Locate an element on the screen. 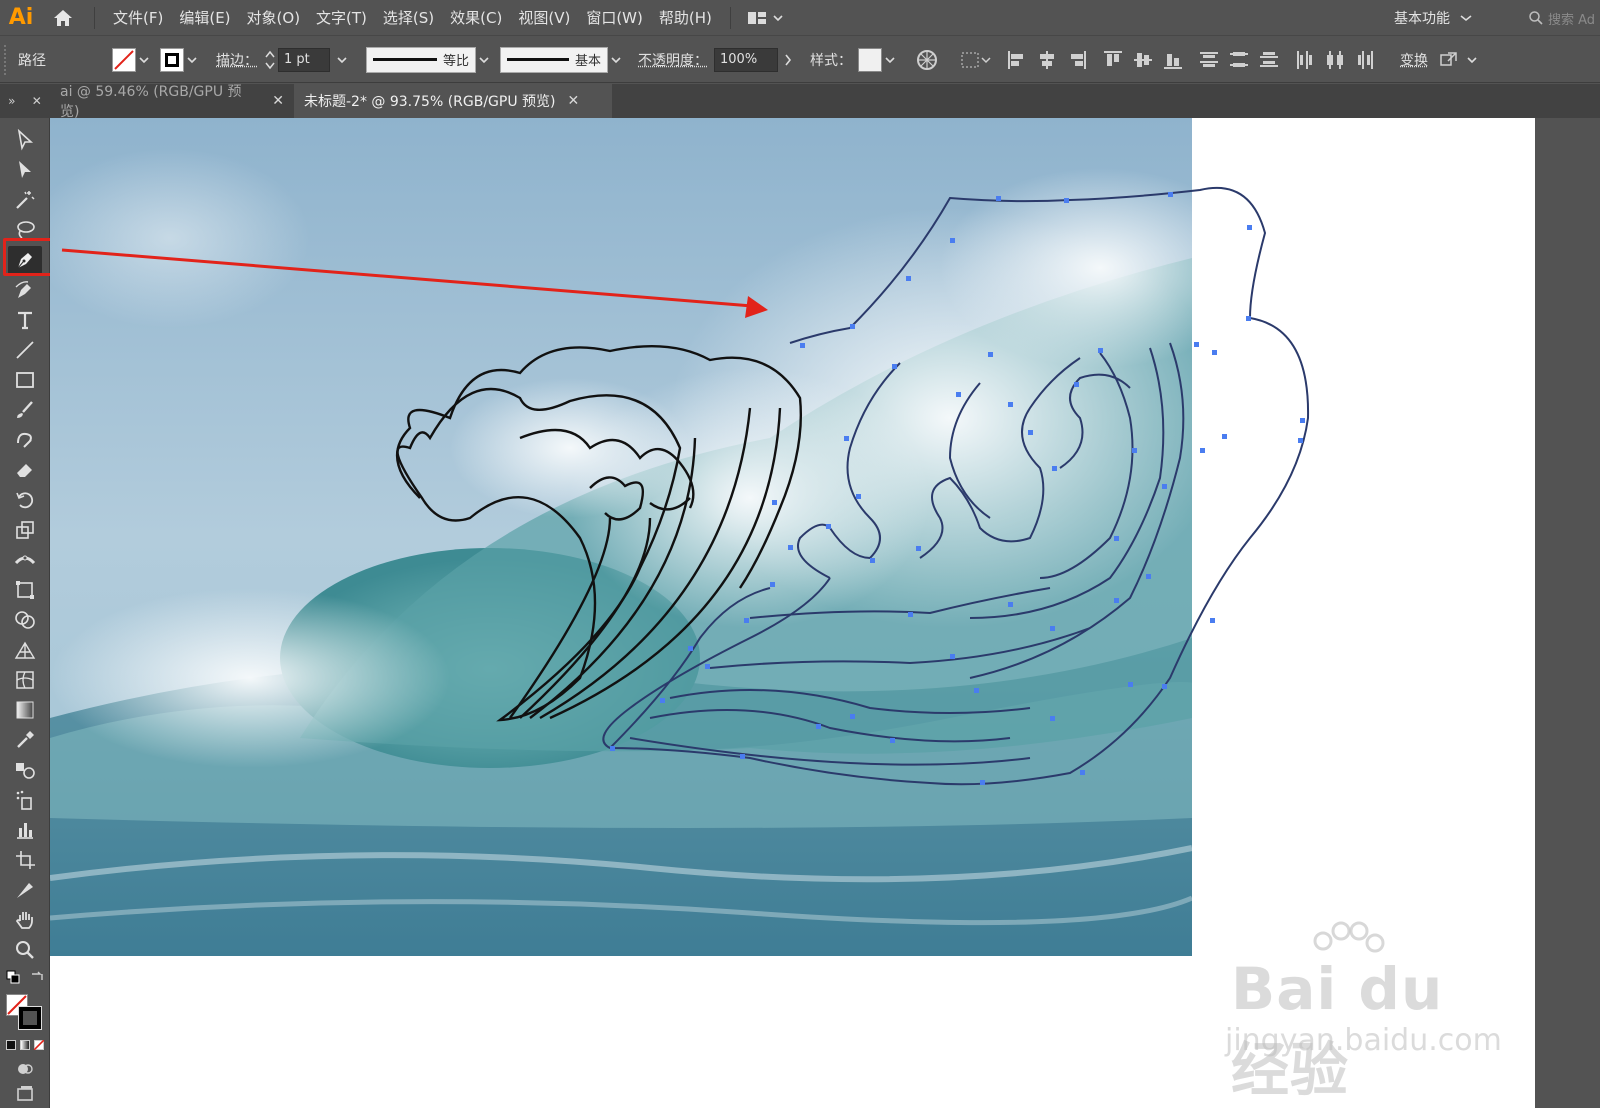 The image size is (1600, 1108). tab-document-1: ai @ 59.46% (RGB/GPU 预览) ✕ is located at coordinates (172, 102).